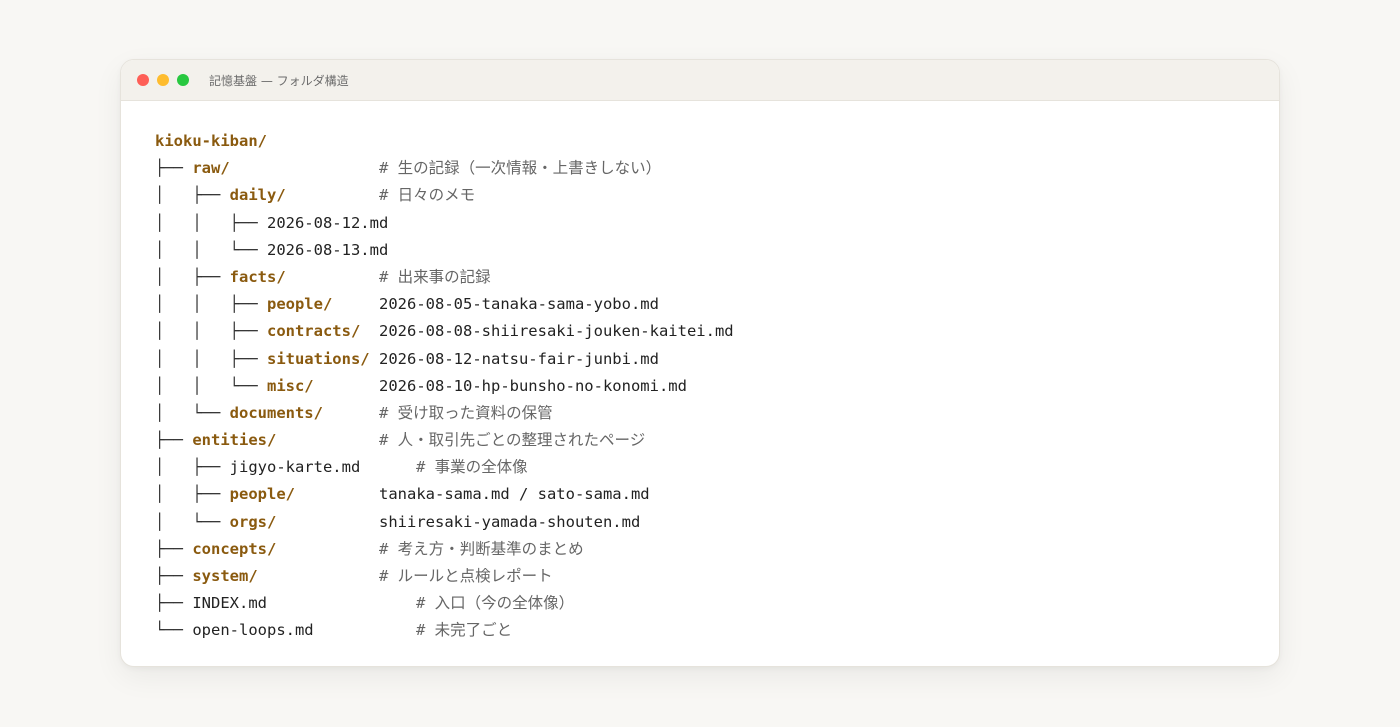 This screenshot has height=727, width=1400. I want to click on folder-name: orgs/, so click(253, 522).